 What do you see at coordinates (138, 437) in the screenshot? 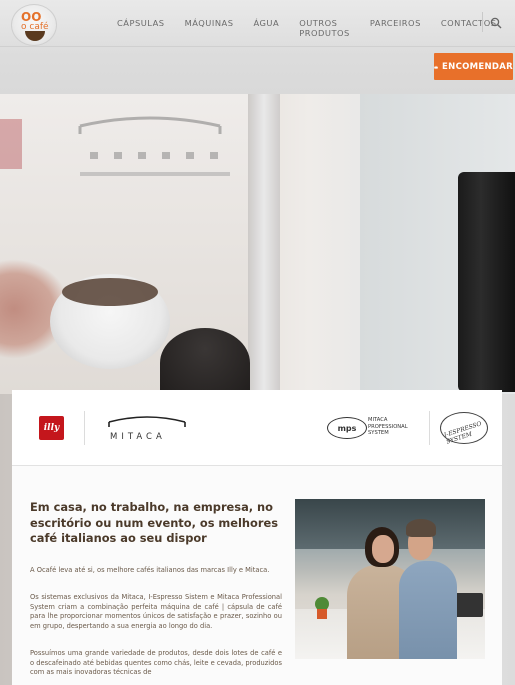
I see `mitaca-logo-text: MITACA` at bounding box center [138, 437].